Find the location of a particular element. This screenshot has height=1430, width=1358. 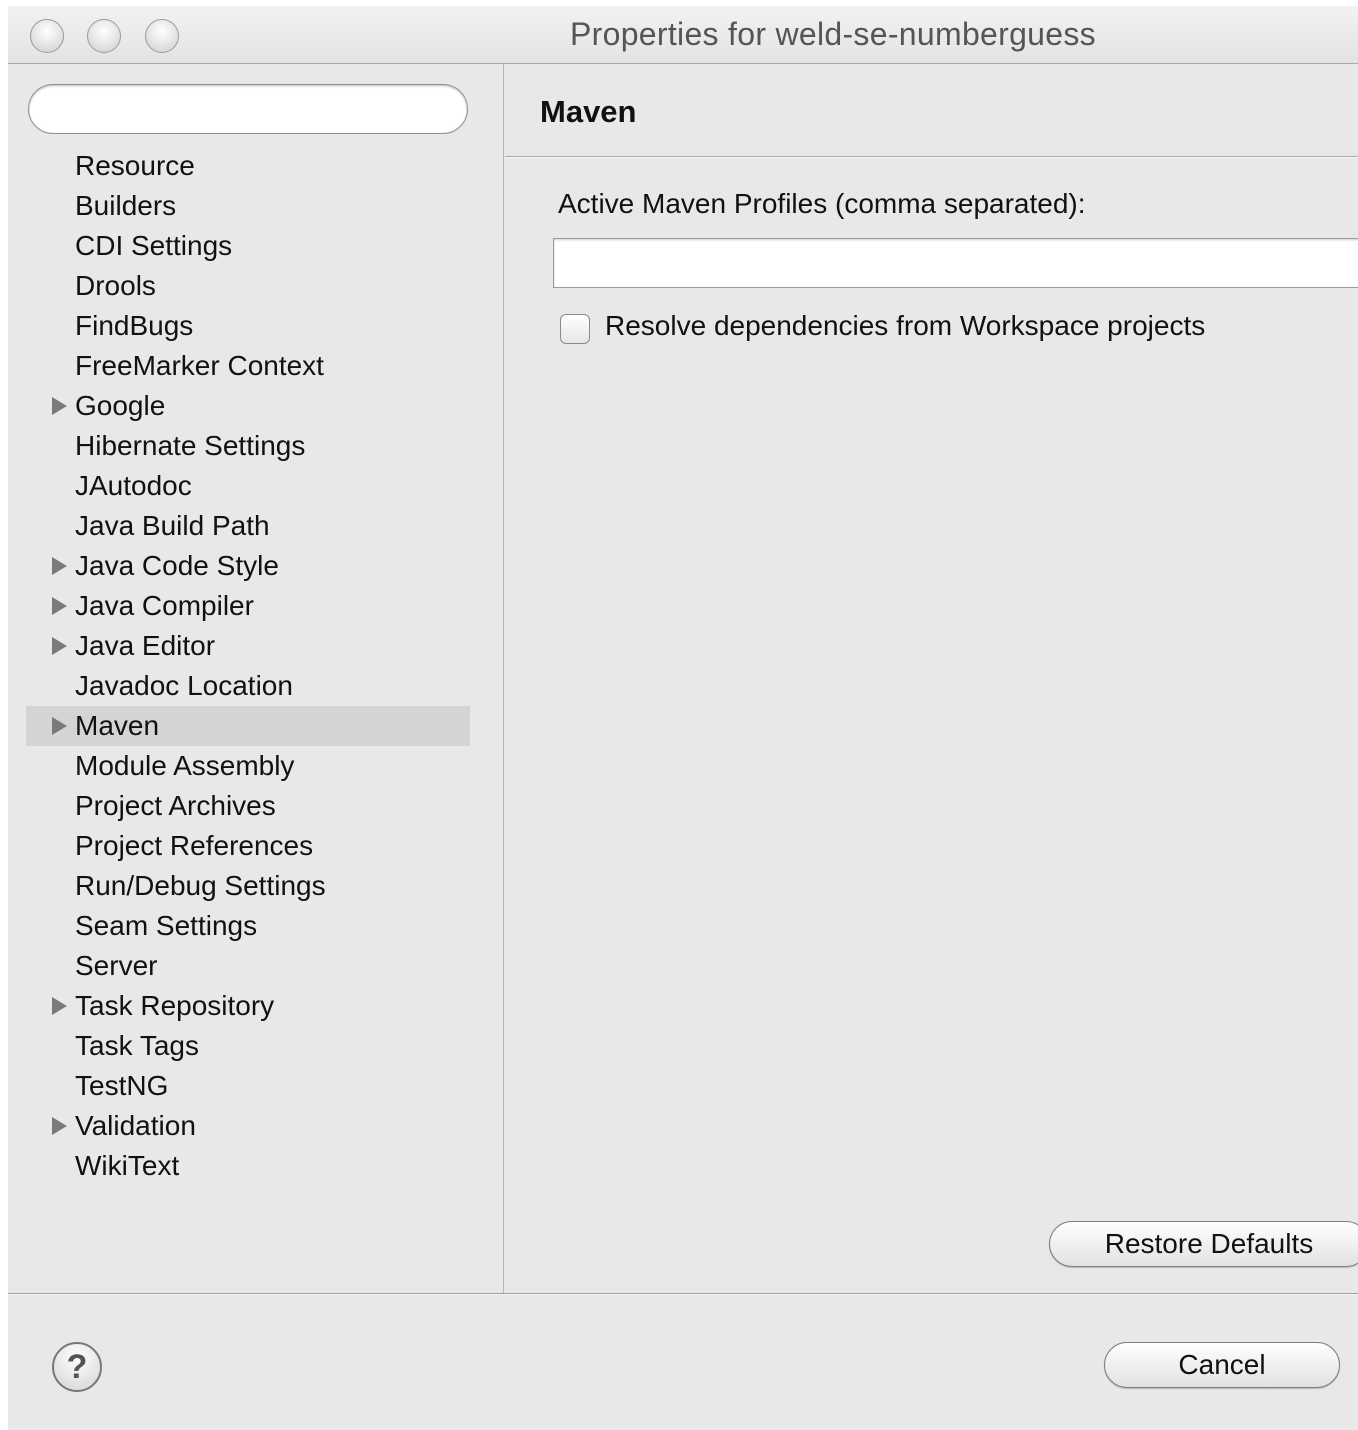

tree-item-label: FindBugs is located at coordinates (134, 325).